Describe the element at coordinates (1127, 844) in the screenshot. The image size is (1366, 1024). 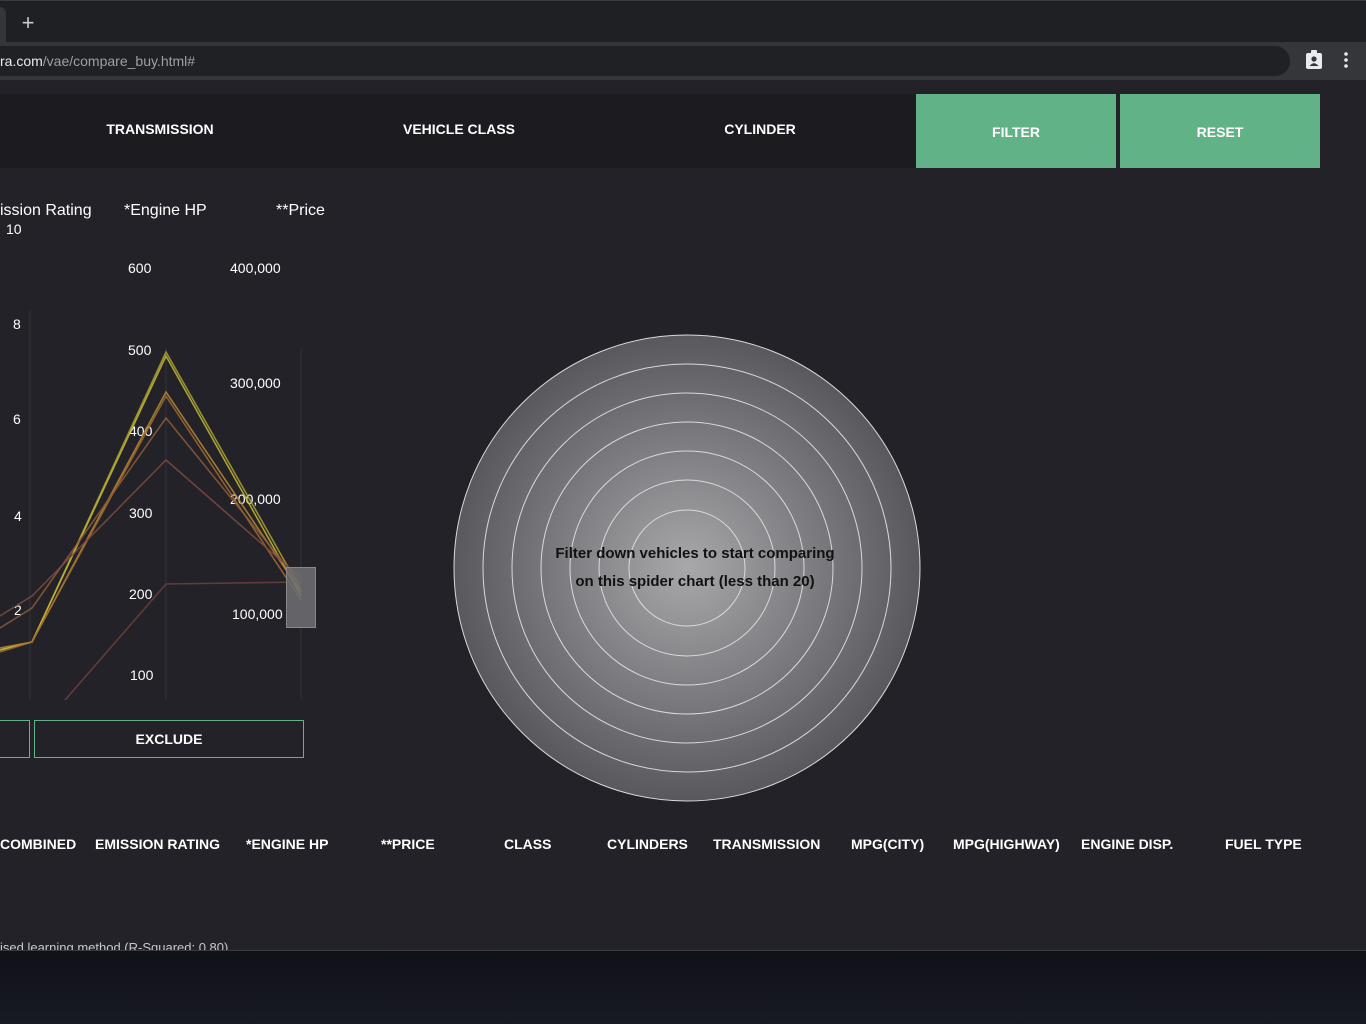
I see `col-engine-disp: ENGINE DISP.` at that location.